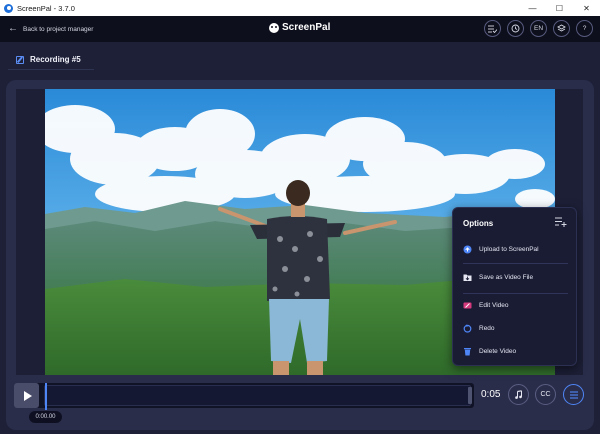 The image size is (600, 434). I want to click on save-file-label: Save as Video File, so click(506, 277).